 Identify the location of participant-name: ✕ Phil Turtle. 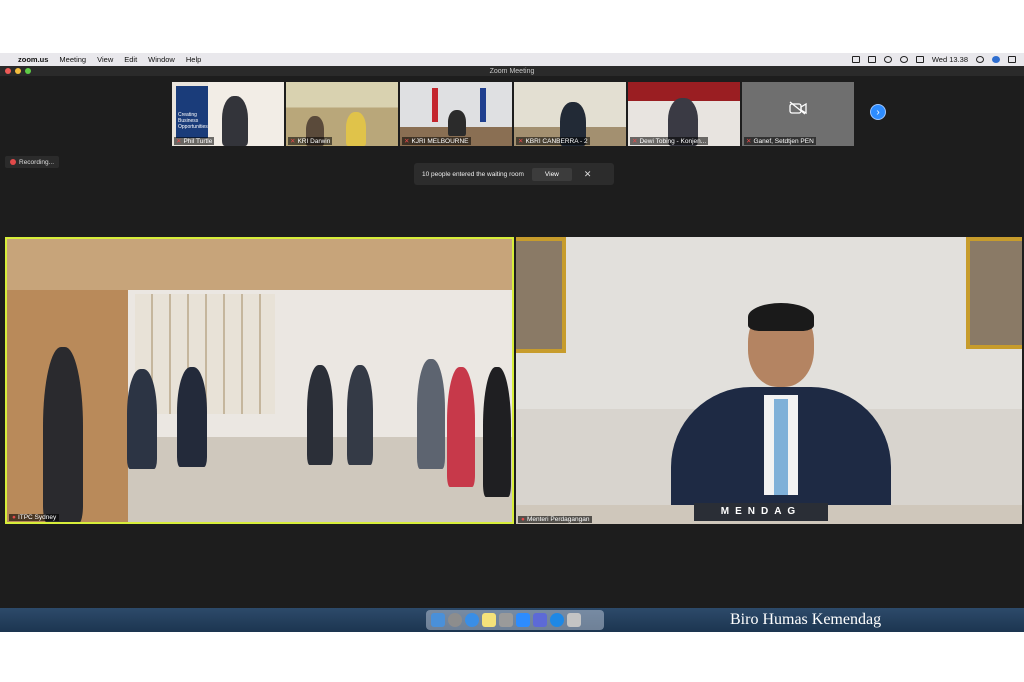
(194, 141).